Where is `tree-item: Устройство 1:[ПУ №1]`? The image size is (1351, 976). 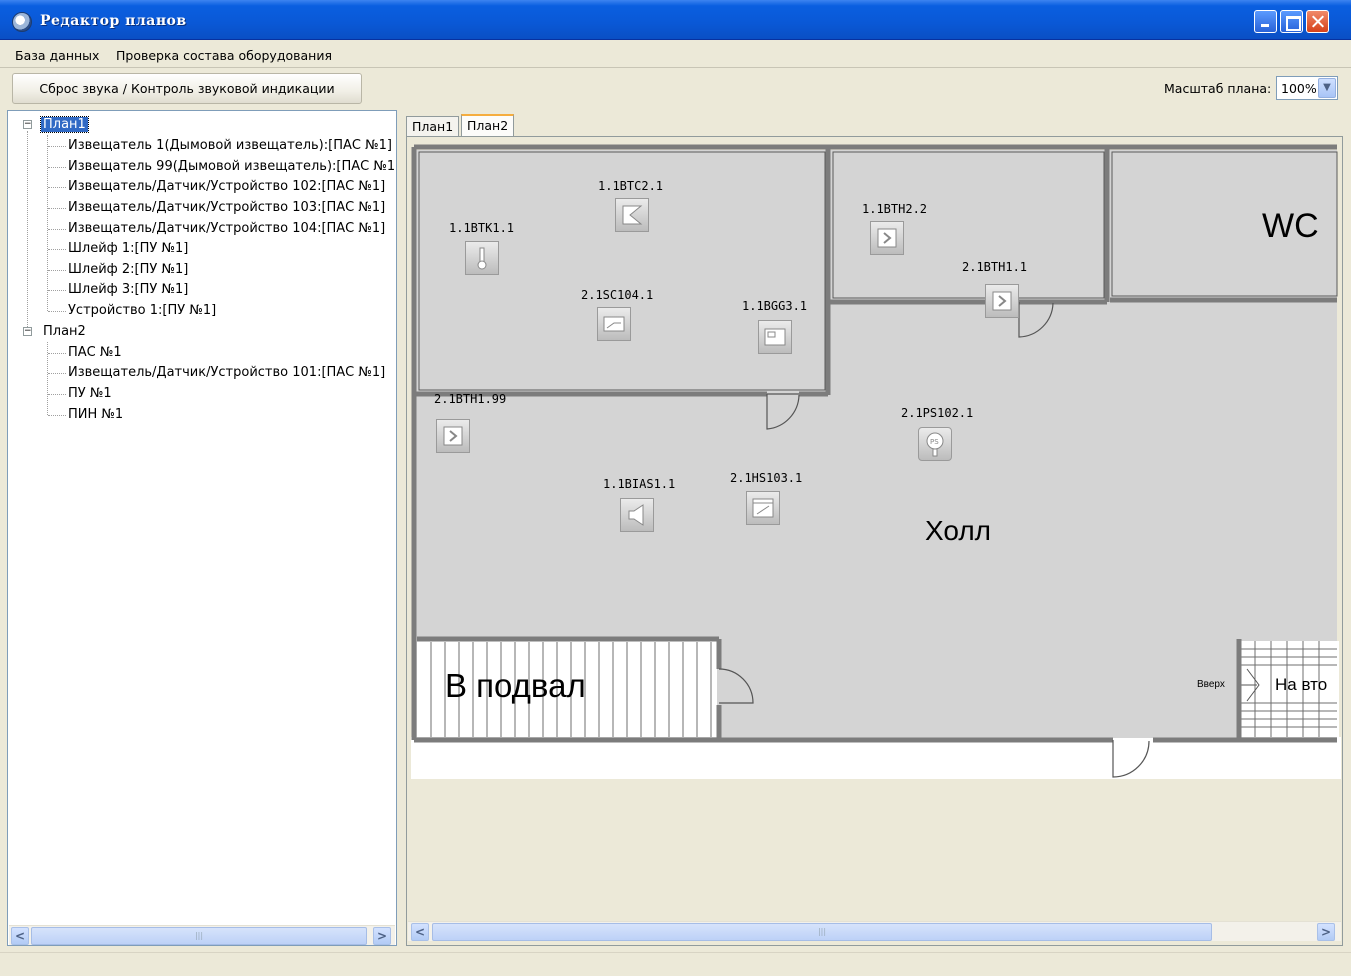 tree-item: Устройство 1:[ПУ №1] is located at coordinates (142, 311).